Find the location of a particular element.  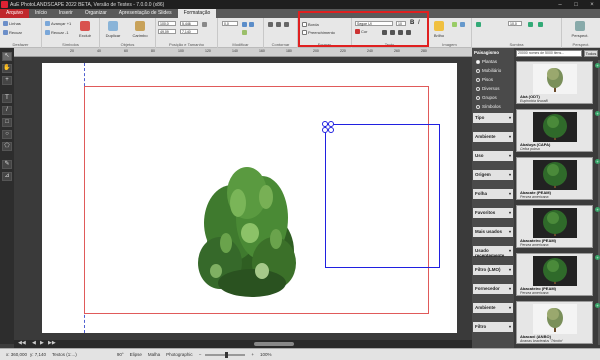

filter-dropdown: Filtro is located at coordinates (493, 327).